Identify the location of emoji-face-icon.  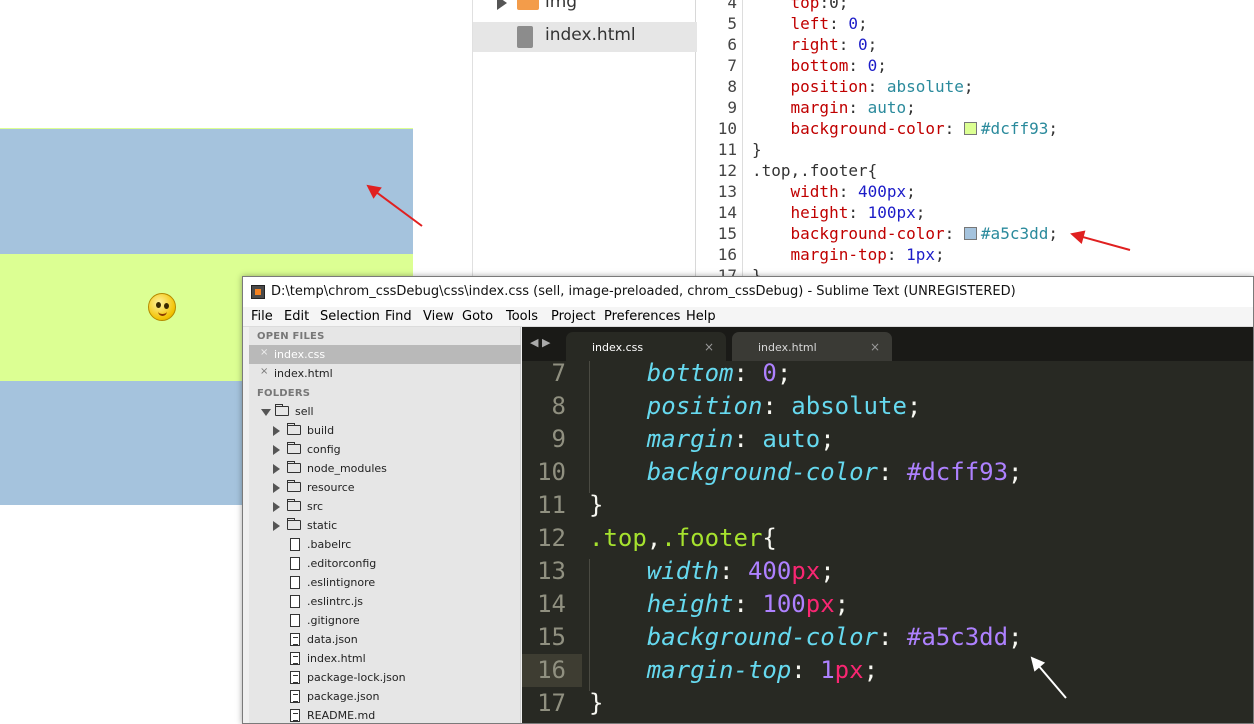
(162, 307).